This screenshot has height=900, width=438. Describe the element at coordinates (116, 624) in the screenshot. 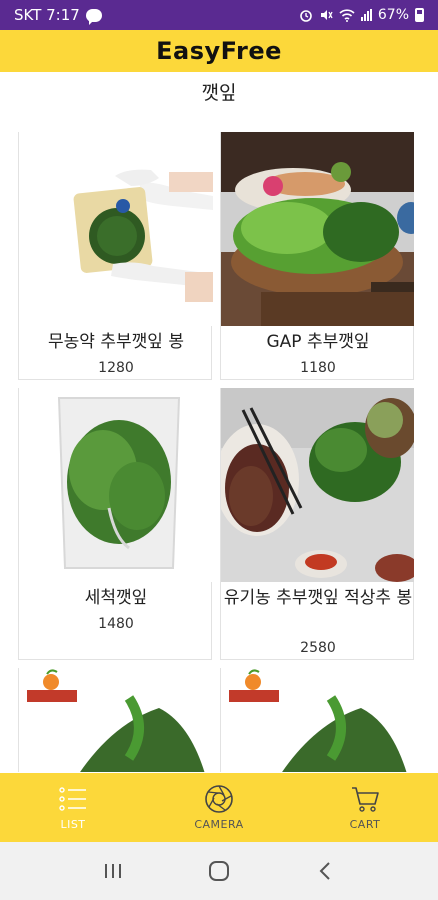

I see `product-price: 1480` at that location.